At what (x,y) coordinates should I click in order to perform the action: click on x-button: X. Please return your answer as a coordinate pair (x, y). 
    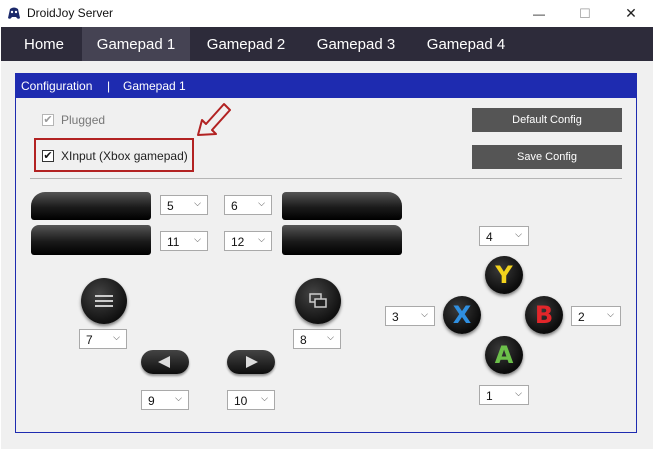
    Looking at the image, I should click on (462, 315).